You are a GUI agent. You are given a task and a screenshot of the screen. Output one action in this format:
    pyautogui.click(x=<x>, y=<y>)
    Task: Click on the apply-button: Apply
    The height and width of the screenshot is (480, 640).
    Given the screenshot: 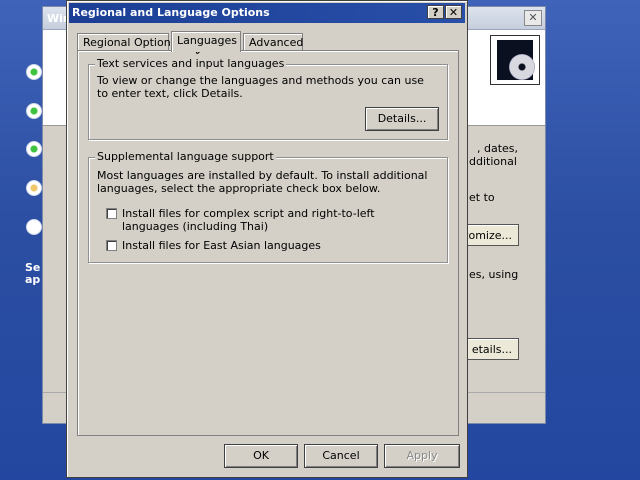 What is the action you would take?
    pyautogui.click(x=422, y=456)
    